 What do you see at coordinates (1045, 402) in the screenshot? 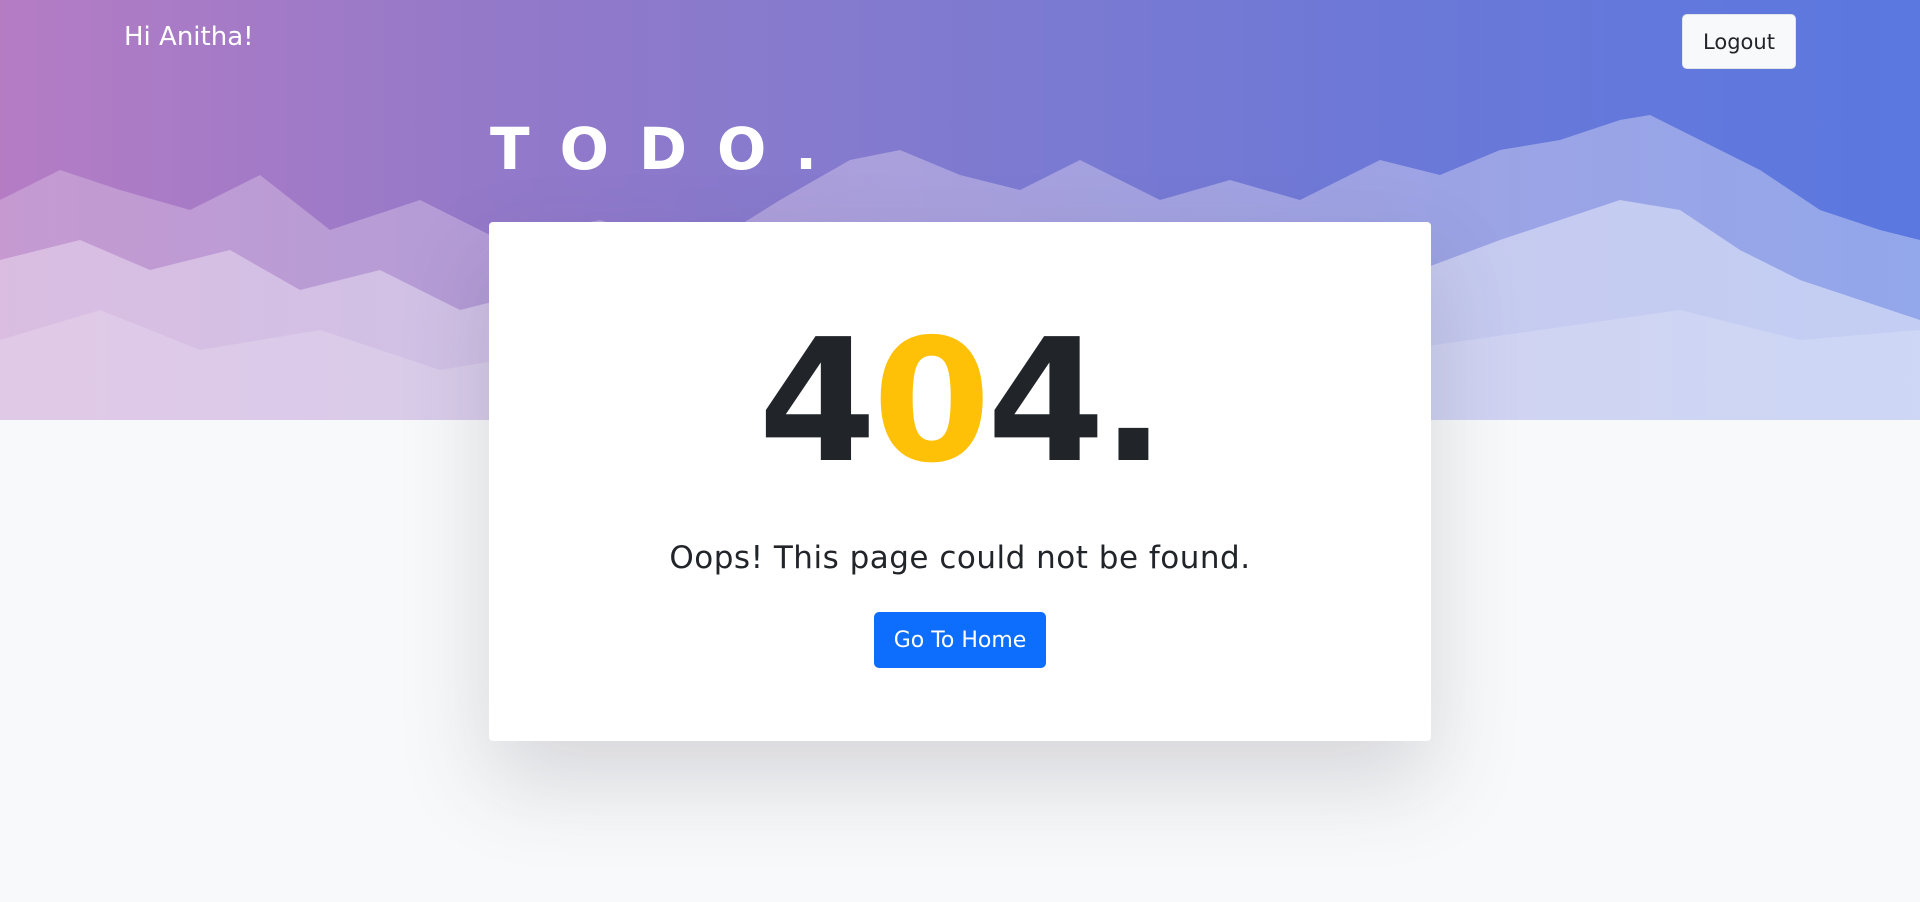
I see `error-code-digit-3: 4` at bounding box center [1045, 402].